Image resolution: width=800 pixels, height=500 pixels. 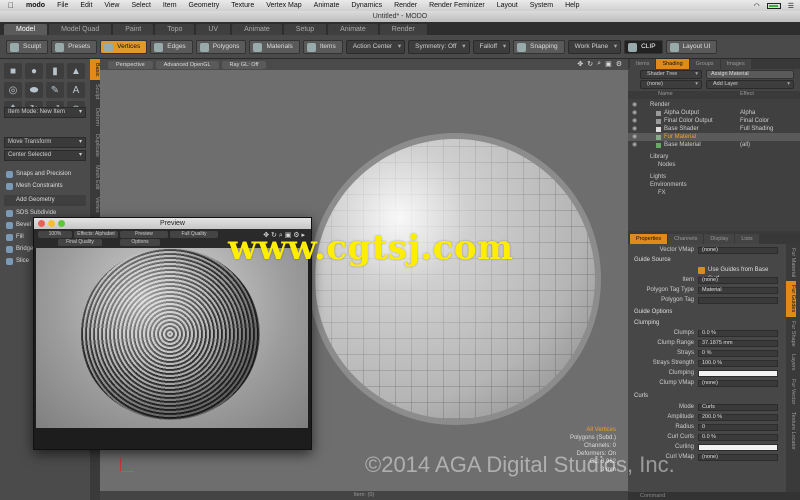 What do you see at coordinates (738, 407) in the screenshot?
I see `mode-dropdown: Curls` at bounding box center [738, 407].